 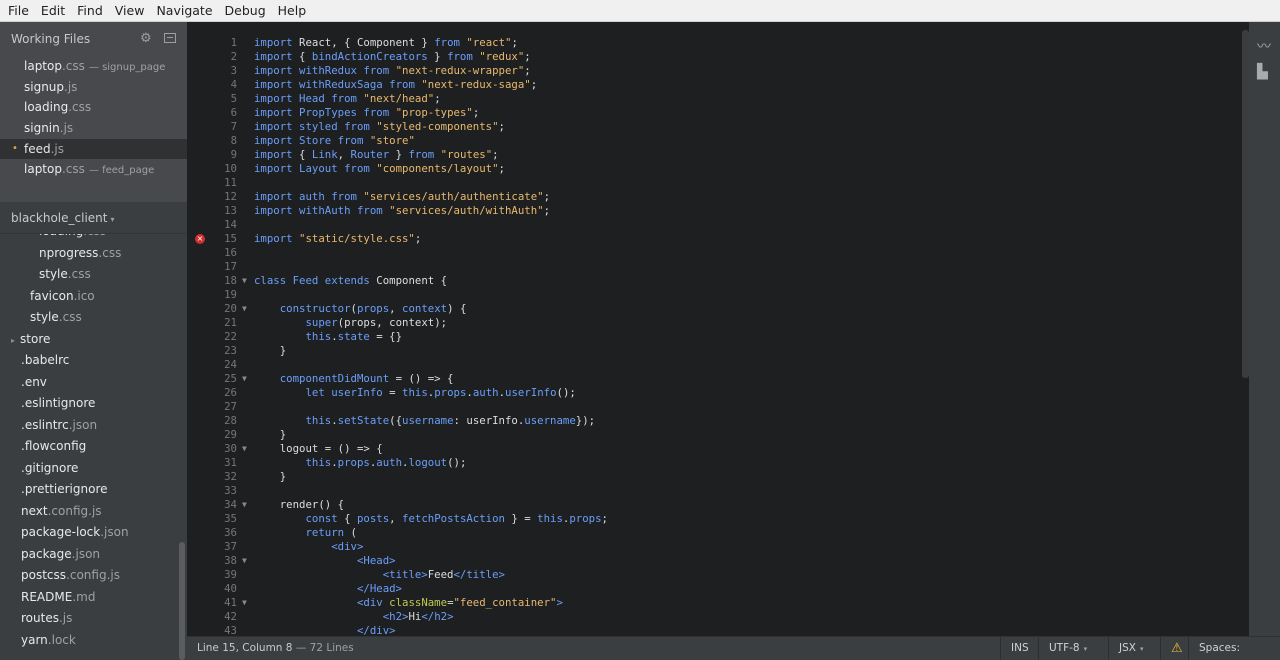 I want to click on tree-file-item: postcss.config.js, so click(x=70, y=575).